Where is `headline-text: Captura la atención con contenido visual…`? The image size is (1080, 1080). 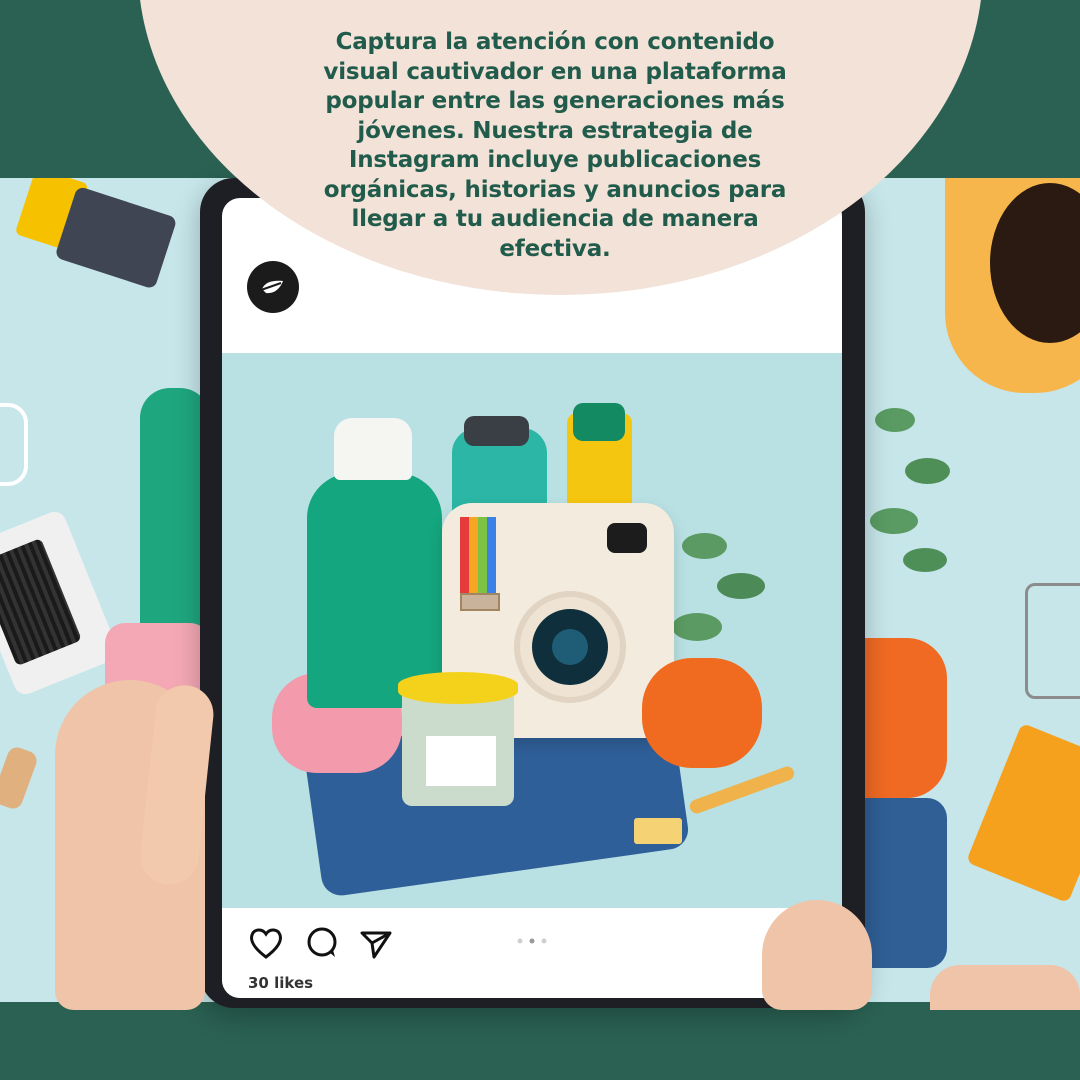 headline-text: Captura la atención con contenido visual… is located at coordinates (555, 145).